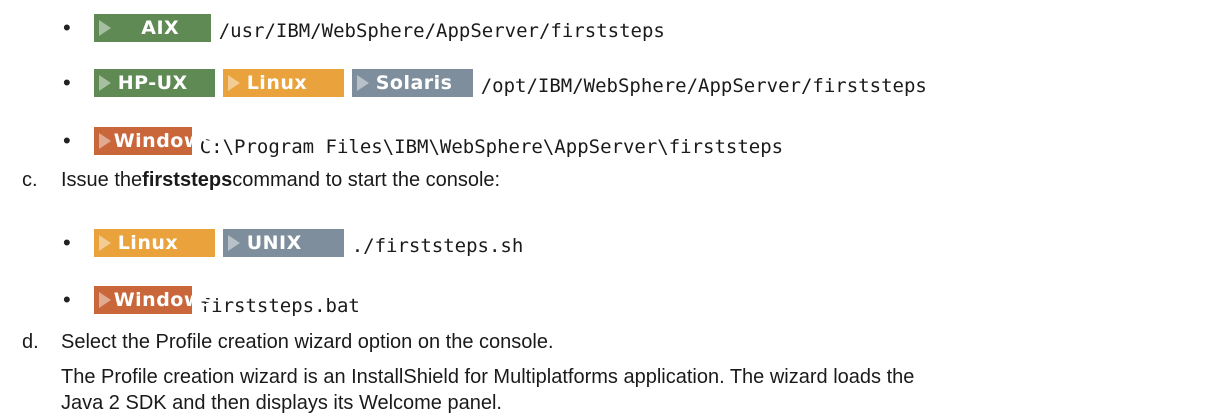 The height and width of the screenshot is (419, 1217). What do you see at coordinates (283, 243) in the screenshot?
I see `unix-platform-badge: UNIX` at bounding box center [283, 243].